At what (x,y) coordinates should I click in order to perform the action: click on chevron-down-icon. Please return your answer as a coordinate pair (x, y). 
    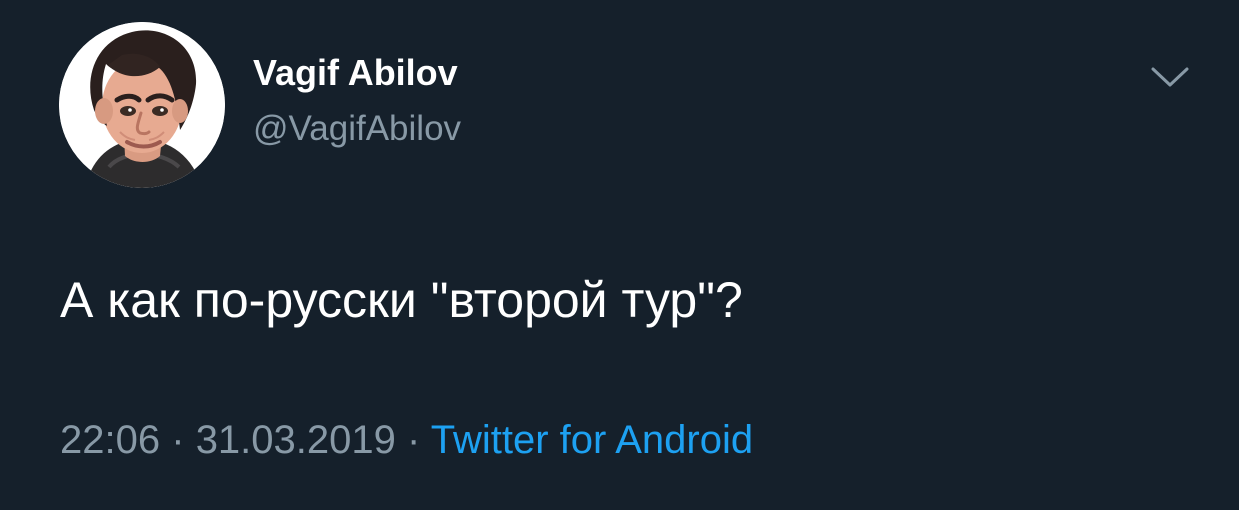
    Looking at the image, I should click on (1170, 77).